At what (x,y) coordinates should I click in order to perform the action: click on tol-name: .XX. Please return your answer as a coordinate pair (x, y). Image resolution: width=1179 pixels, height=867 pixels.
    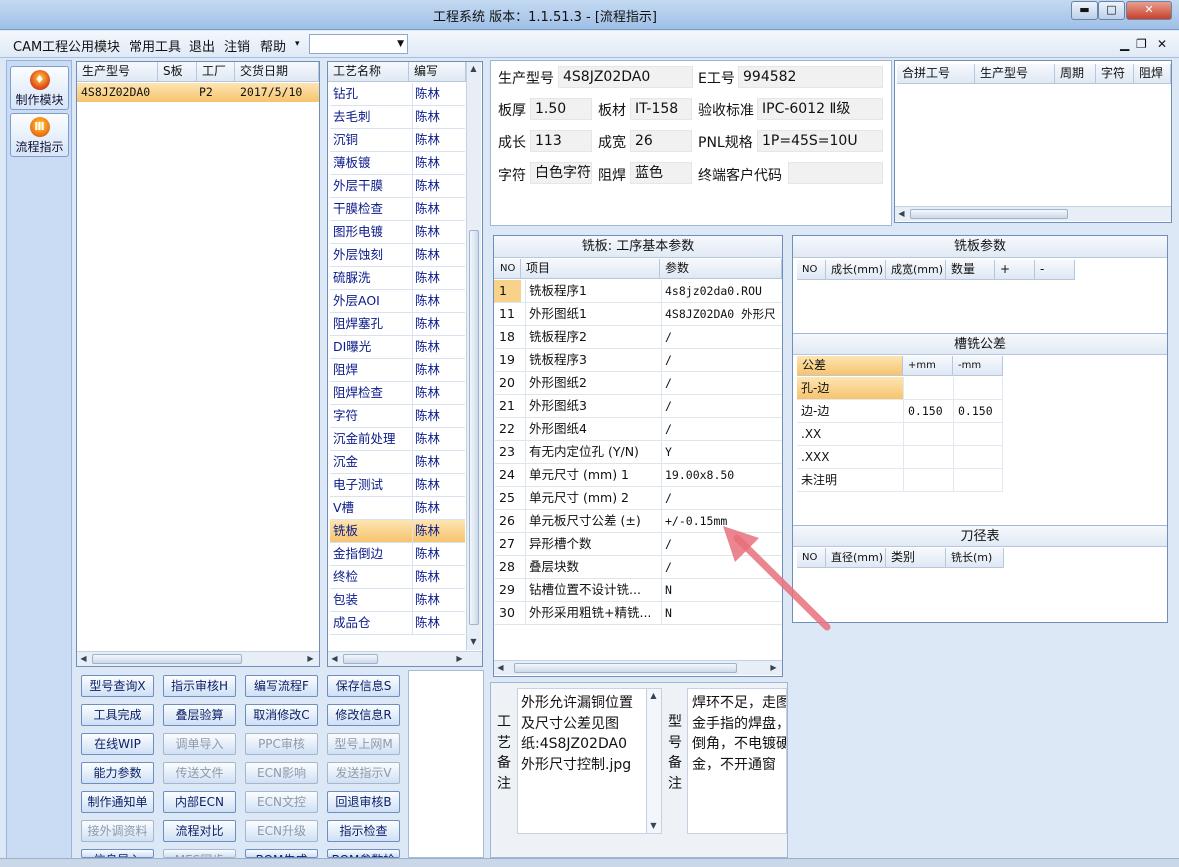
    Looking at the image, I should click on (850, 434).